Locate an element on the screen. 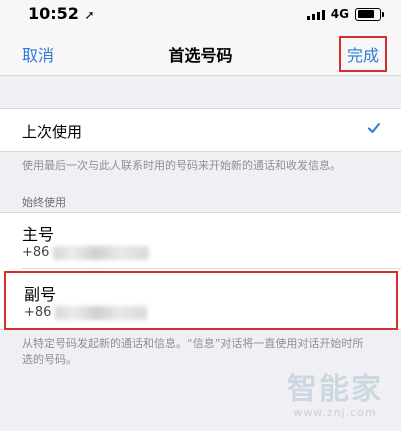  watermark-url: www.znj.com is located at coordinates (335, 412).